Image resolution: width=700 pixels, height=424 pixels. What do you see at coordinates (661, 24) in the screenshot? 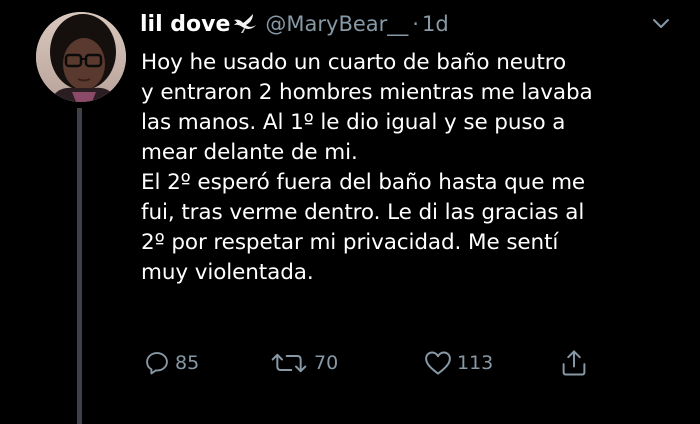
I see `chevron-down-icon` at bounding box center [661, 24].